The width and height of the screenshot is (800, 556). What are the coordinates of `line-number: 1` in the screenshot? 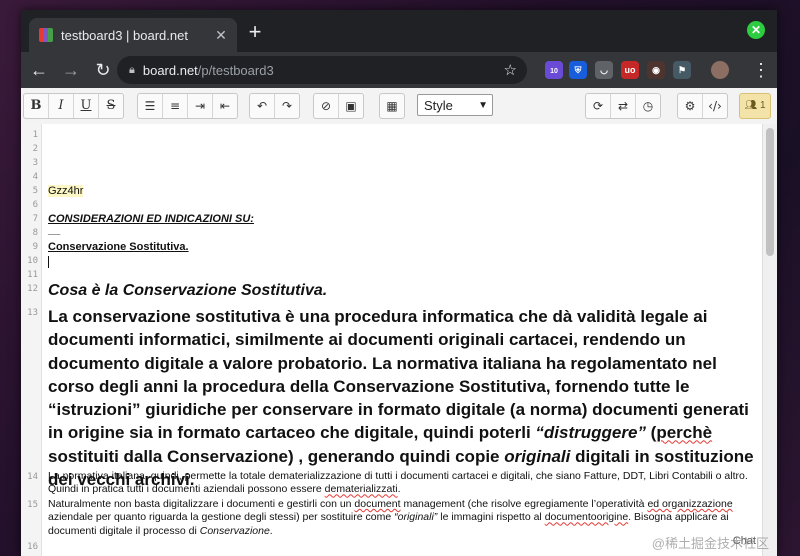 It's located at (35, 135).